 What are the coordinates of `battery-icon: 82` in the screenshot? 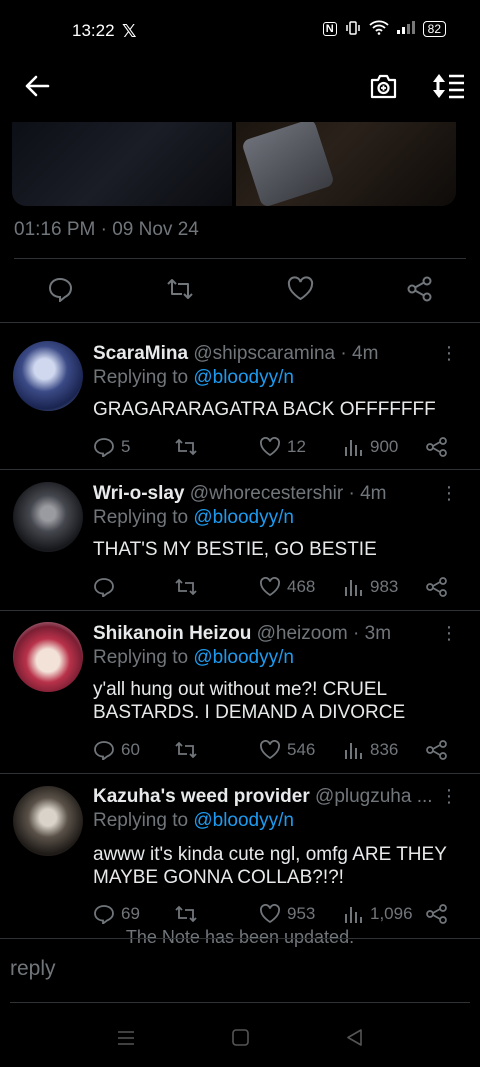 It's located at (434, 29).